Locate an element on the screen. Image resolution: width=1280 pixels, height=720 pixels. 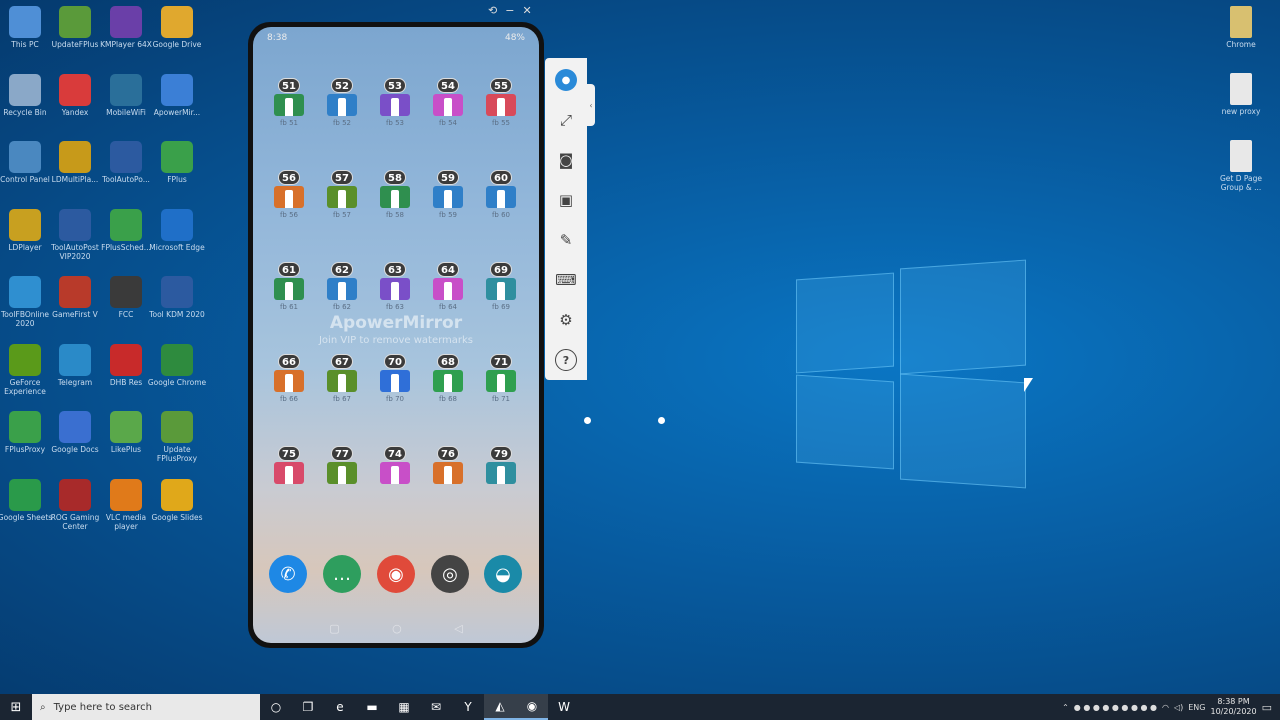
fplusproxy-icon is located at coordinates (25, 427).